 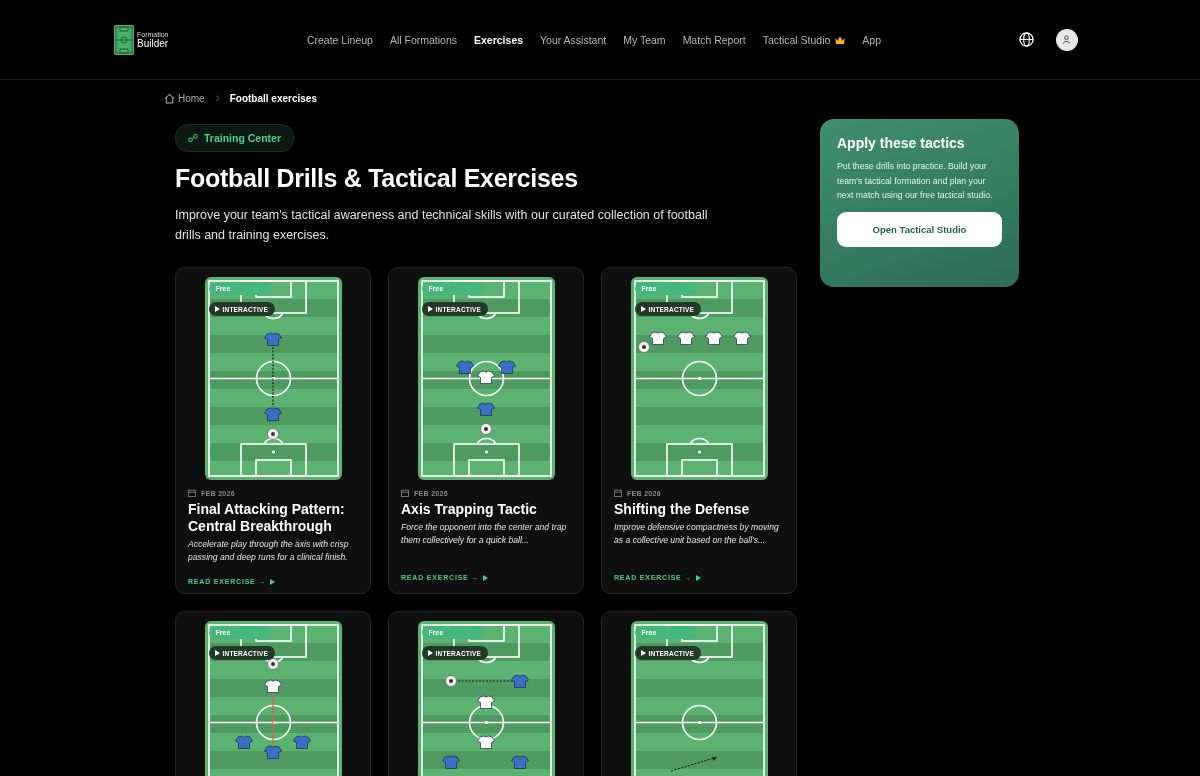 What do you see at coordinates (184, 98) in the screenshot?
I see `home-link: Home` at bounding box center [184, 98].